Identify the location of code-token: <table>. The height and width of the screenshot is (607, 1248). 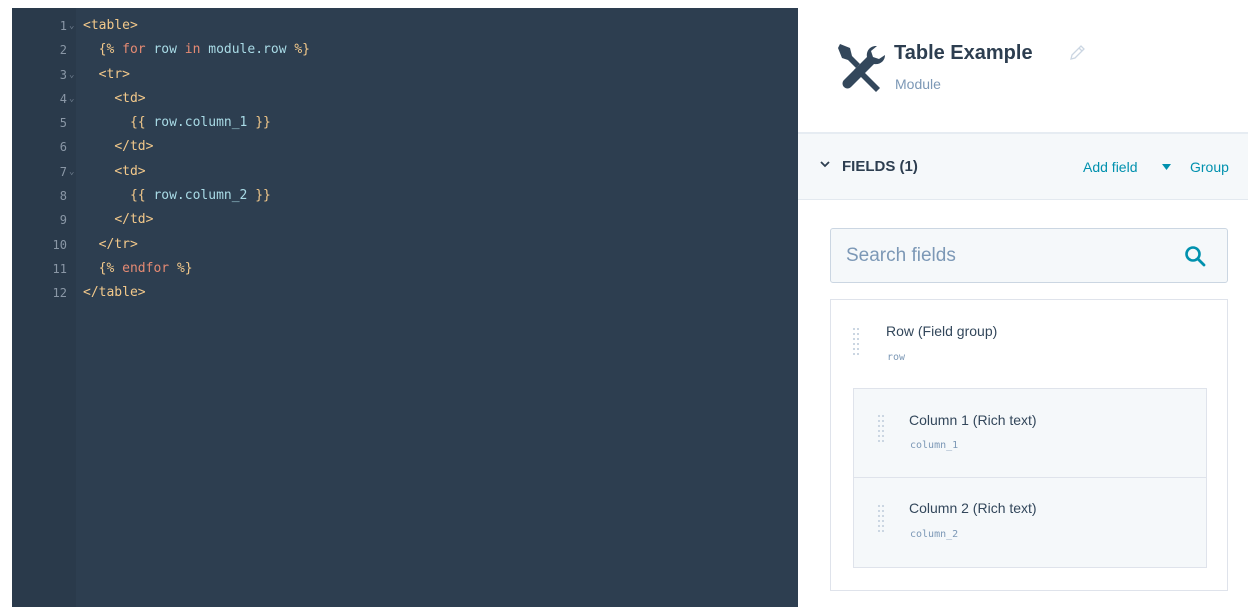
(110, 25).